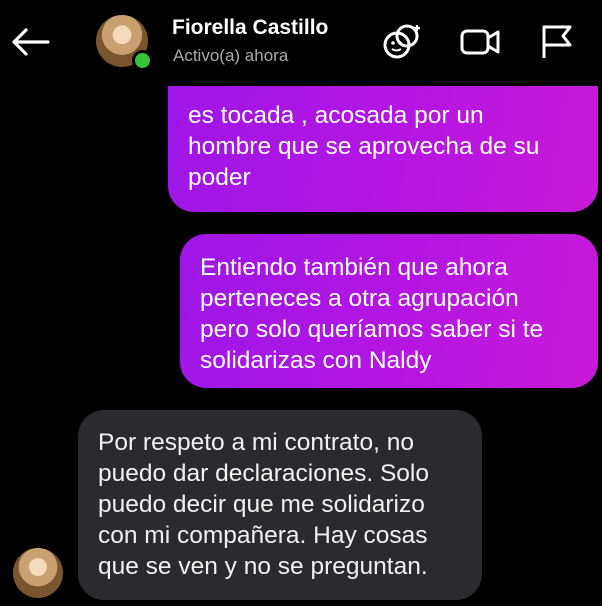 The image size is (602, 606). Describe the element at coordinates (301, 43) in the screenshot. I see `chat-header: Fiorella Castillo Activo(a) ahora` at that location.